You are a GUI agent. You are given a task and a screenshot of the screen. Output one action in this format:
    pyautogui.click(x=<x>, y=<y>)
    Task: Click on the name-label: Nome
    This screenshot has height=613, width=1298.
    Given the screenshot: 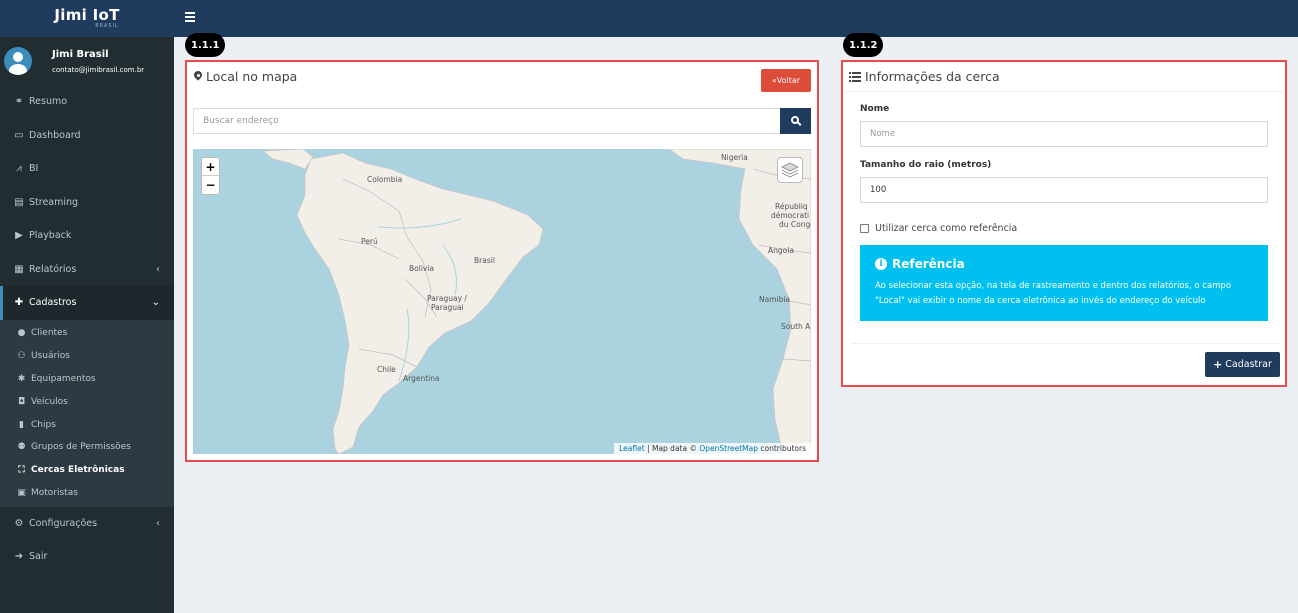 What is the action you would take?
    pyautogui.click(x=875, y=109)
    